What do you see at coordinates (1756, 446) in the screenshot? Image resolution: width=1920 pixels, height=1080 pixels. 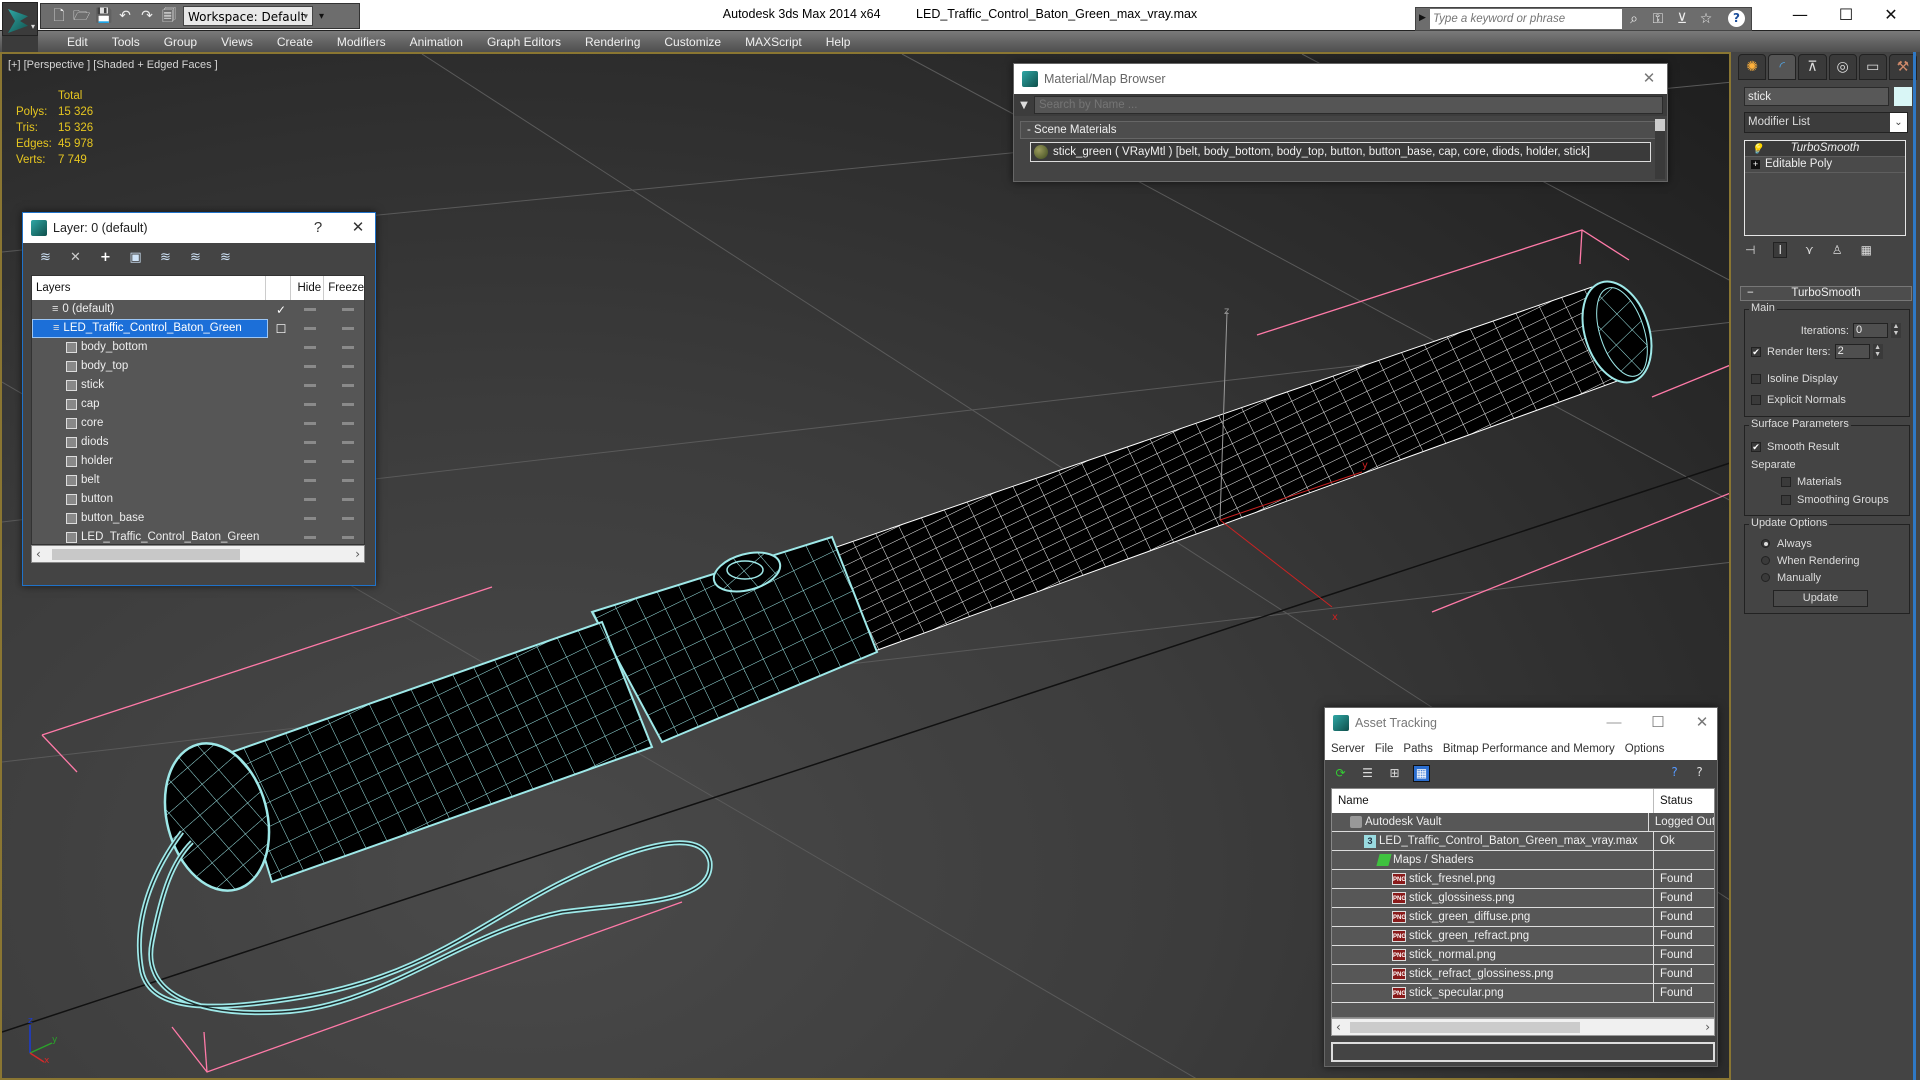 I see `smooth-result-checkbox: ✔` at bounding box center [1756, 446].